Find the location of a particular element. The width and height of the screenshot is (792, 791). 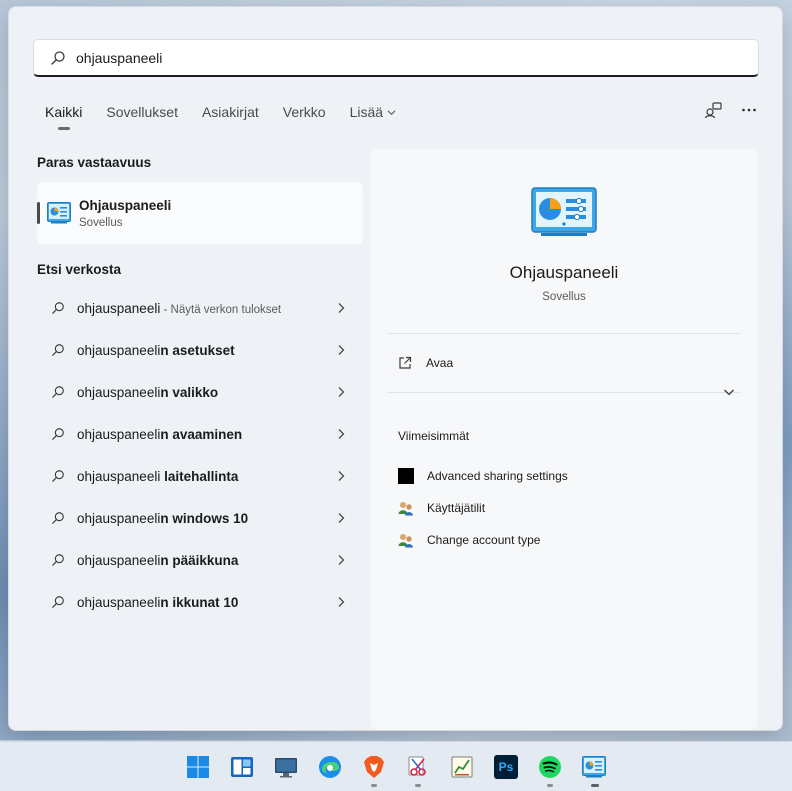

suggestion-hint: - Näytä verkon tulokset is located at coordinates (221, 309).